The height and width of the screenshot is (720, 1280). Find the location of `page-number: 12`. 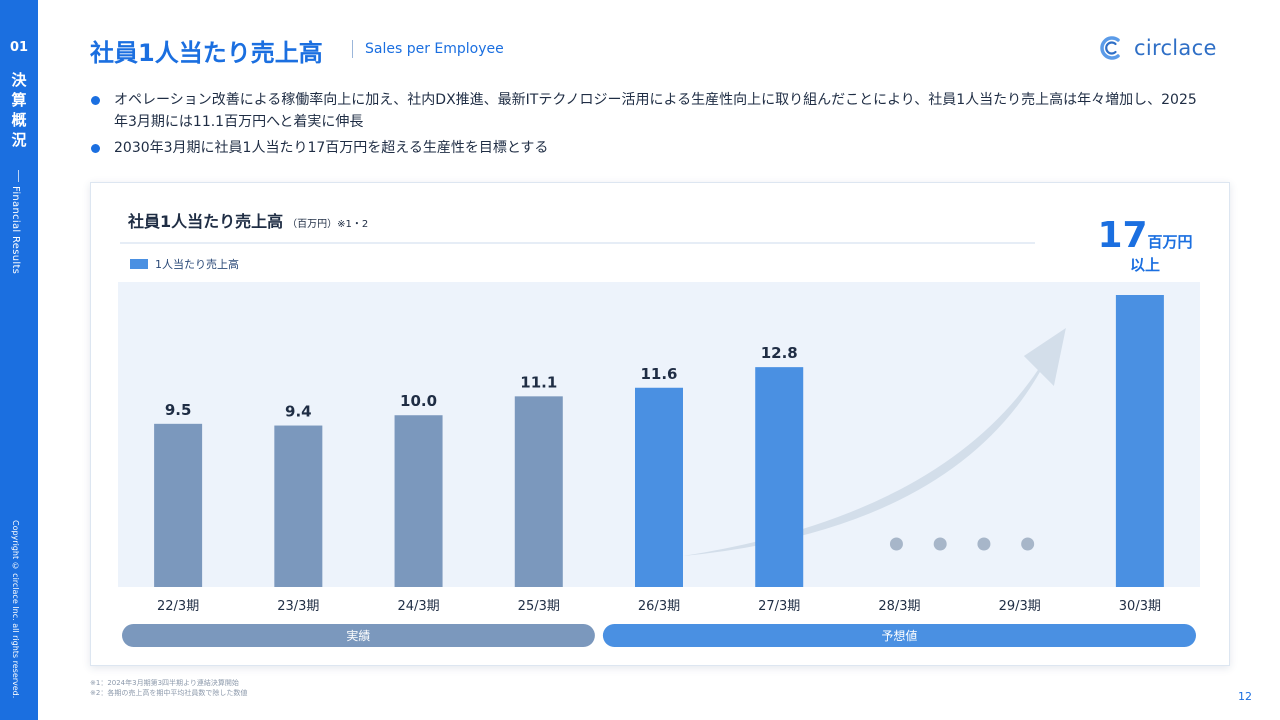

page-number: 12 is located at coordinates (1245, 696).